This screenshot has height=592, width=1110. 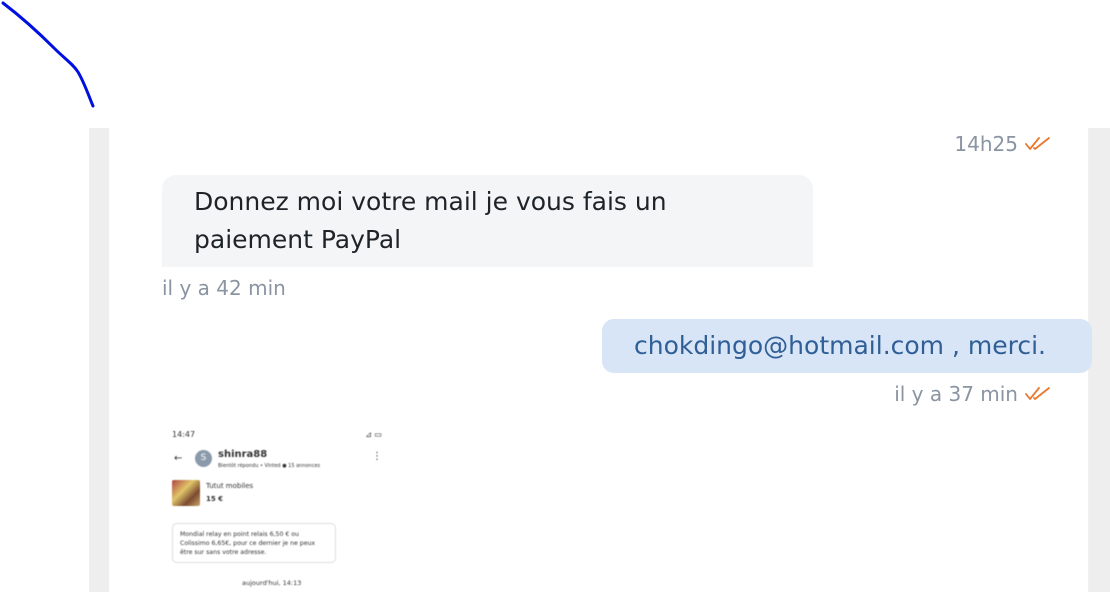 I want to click on message-meta-top: 14h25, so click(x=1002, y=144).